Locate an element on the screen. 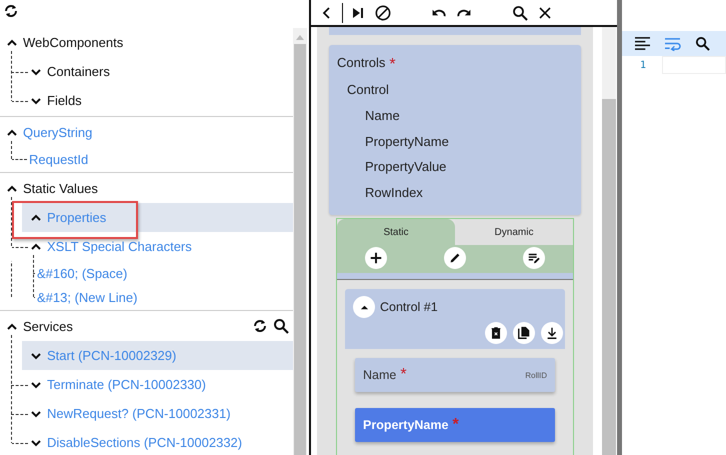 This screenshot has height=455, width=726. line-number: 1 is located at coordinates (642, 65).